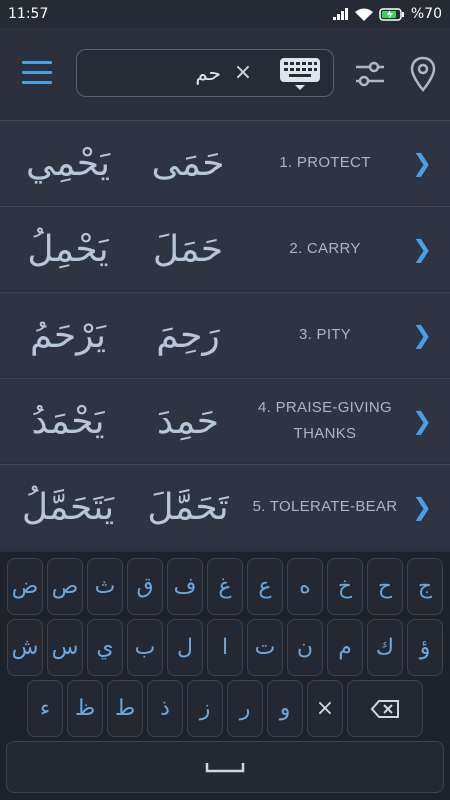  Describe the element at coordinates (145, 586) in the screenshot. I see `key: ق` at that location.